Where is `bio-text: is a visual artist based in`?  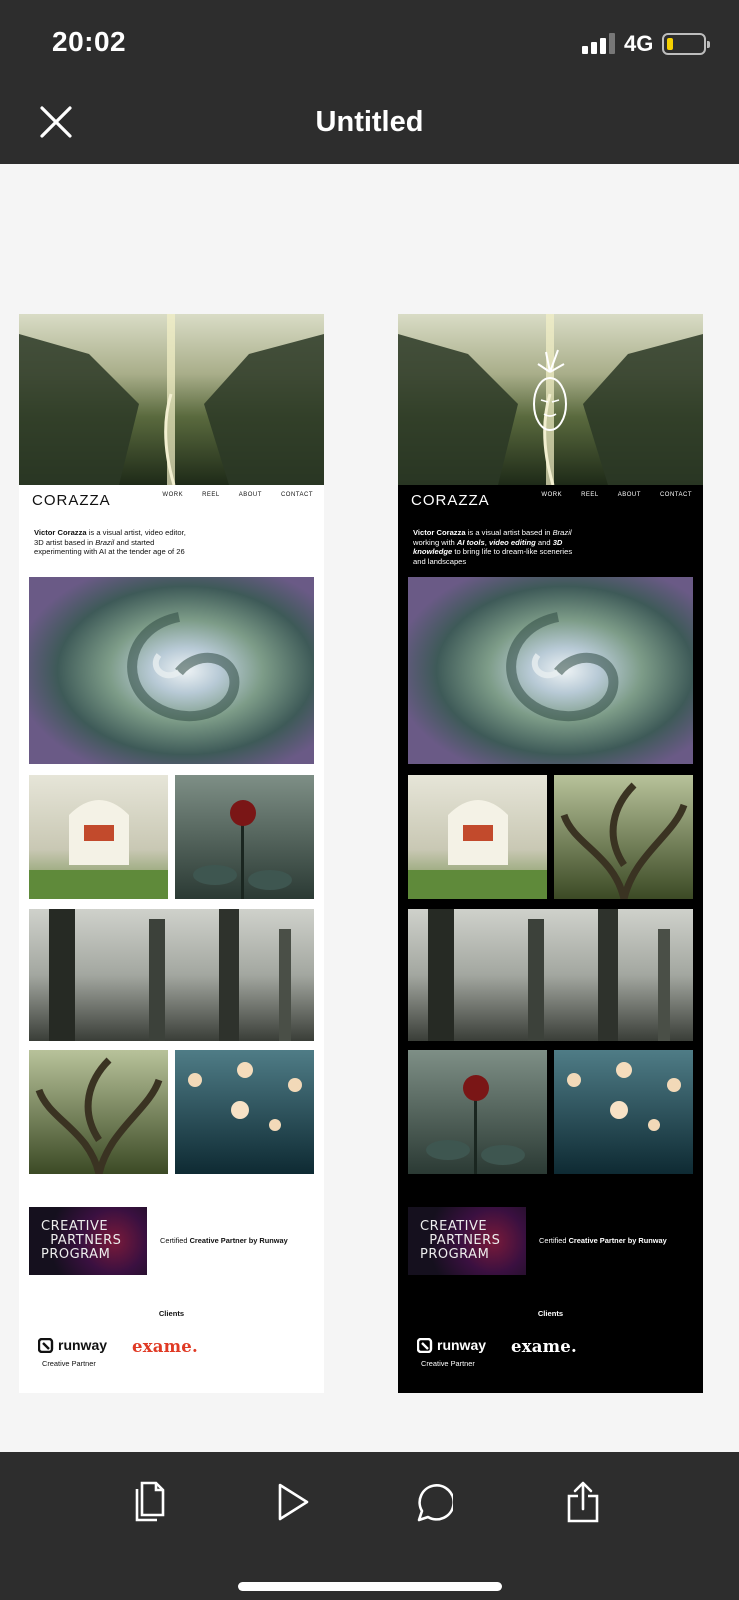 bio-text: is a visual artist based in is located at coordinates (509, 532).